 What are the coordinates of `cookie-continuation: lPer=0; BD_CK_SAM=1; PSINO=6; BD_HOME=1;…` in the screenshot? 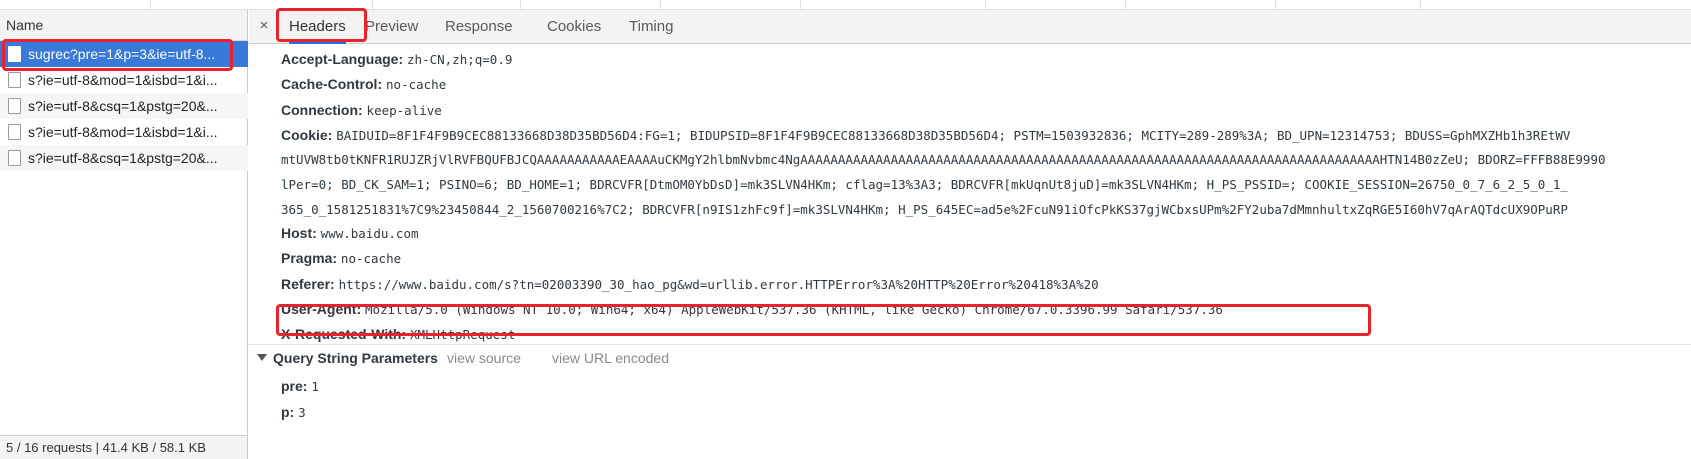 It's located at (924, 184).